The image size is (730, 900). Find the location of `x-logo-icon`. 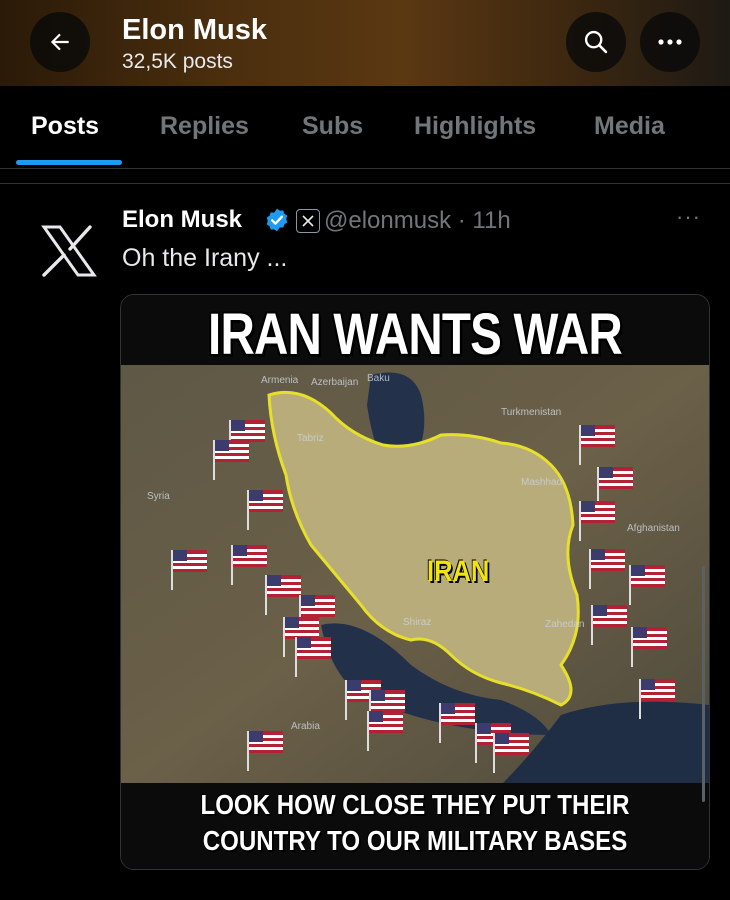

x-logo-icon is located at coordinates (69, 251).